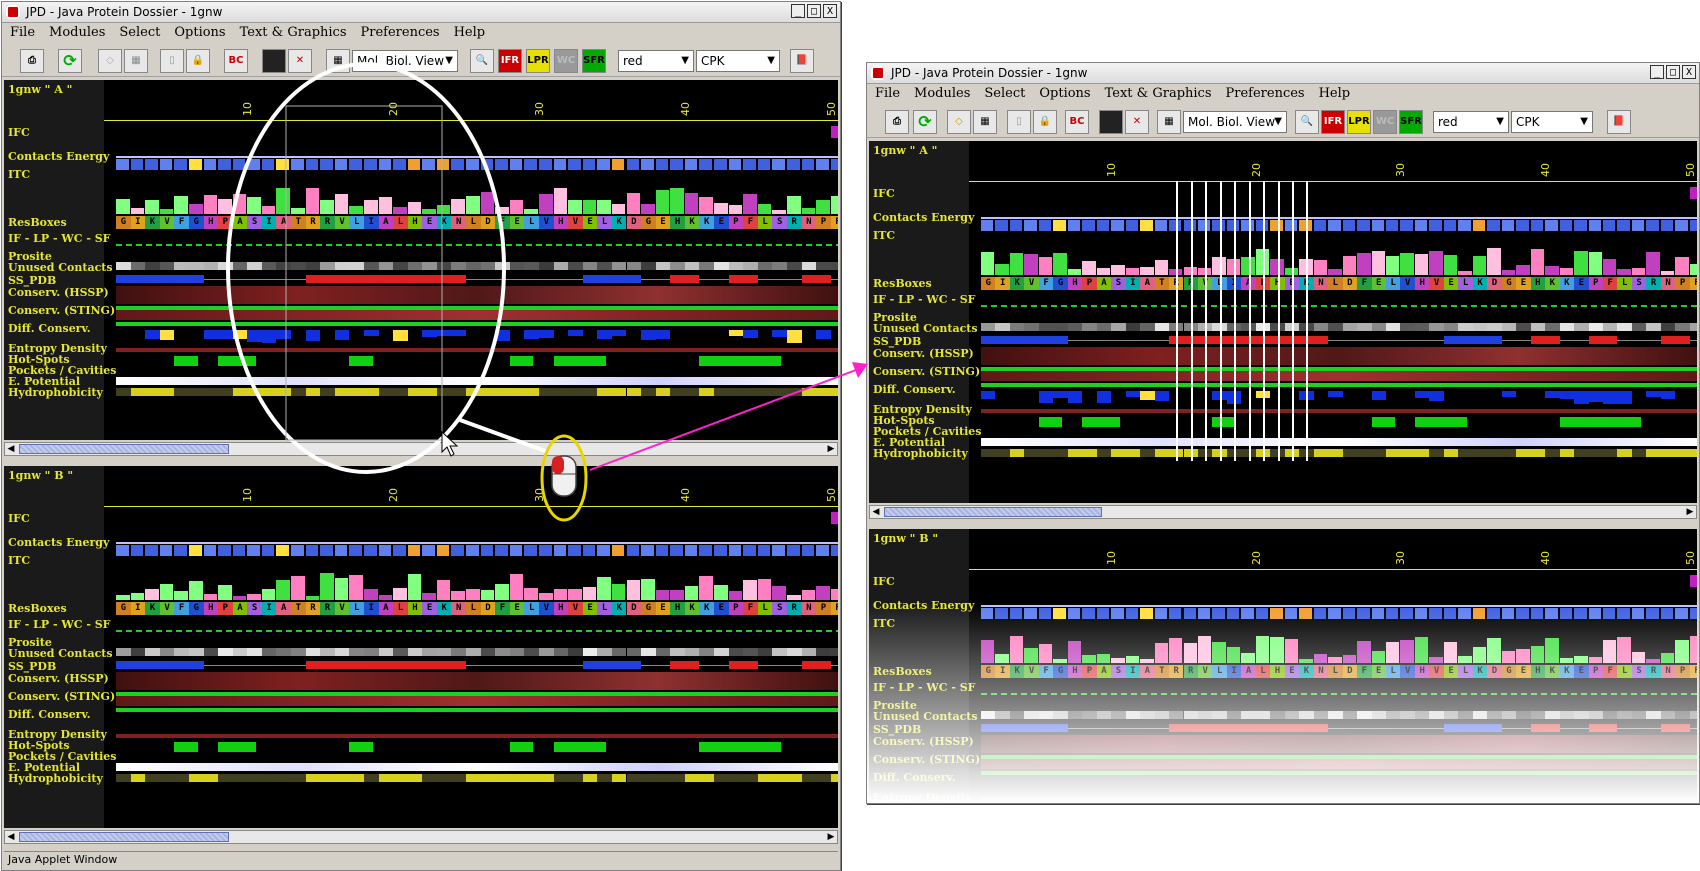 This screenshot has width=1700, height=871. I want to click on residue-box: R, so click(313, 222).